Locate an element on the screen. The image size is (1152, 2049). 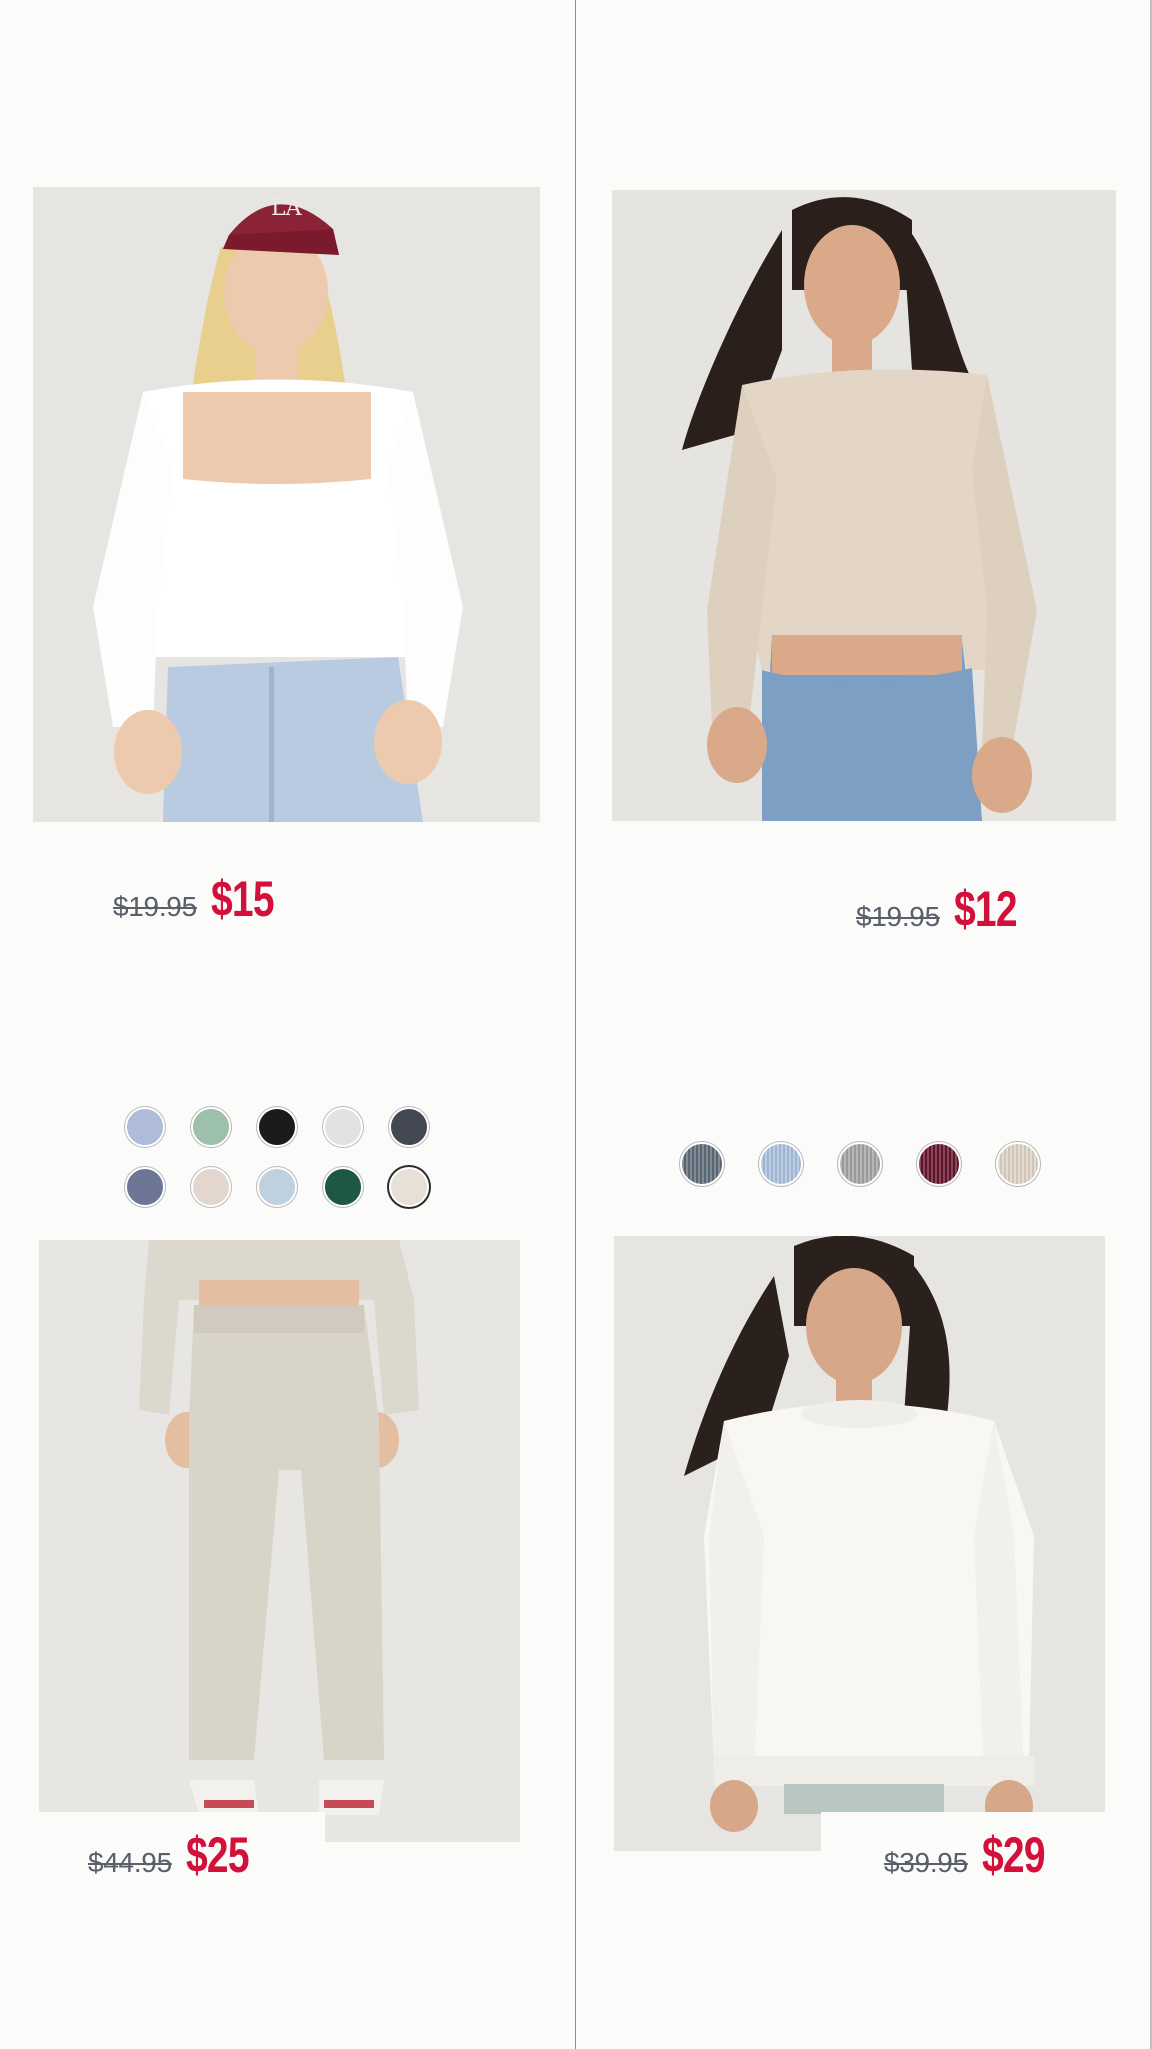
sale-price: $12 is located at coordinates (985, 909).